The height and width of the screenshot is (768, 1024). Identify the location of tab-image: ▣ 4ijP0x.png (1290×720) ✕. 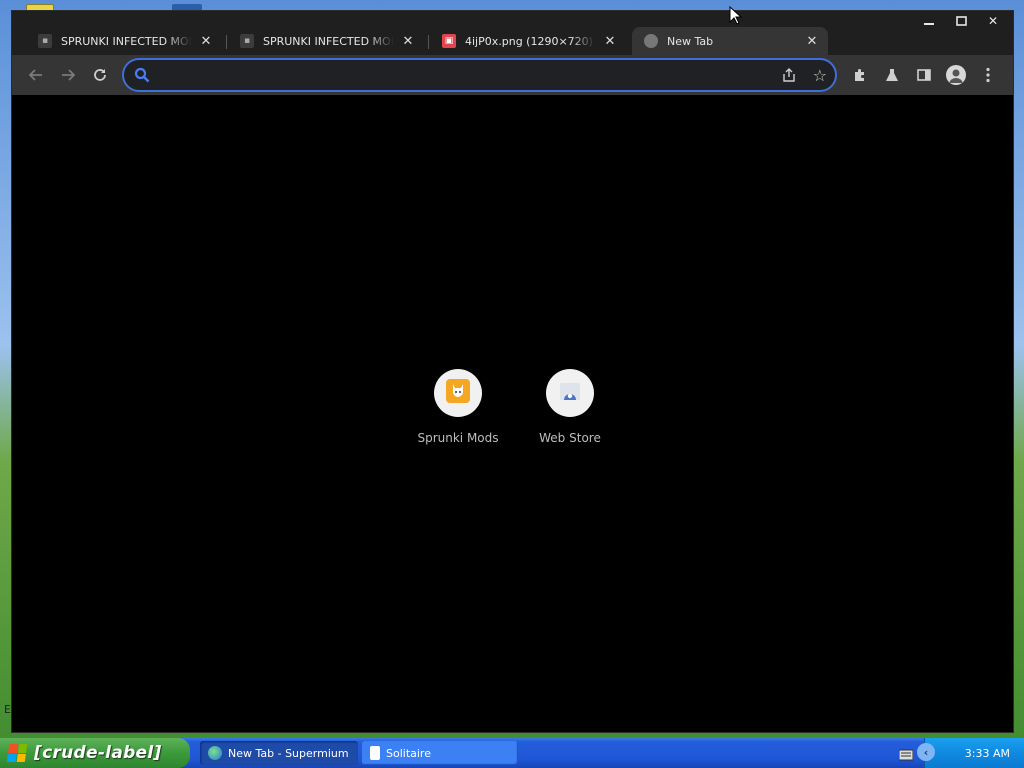
(528, 41).